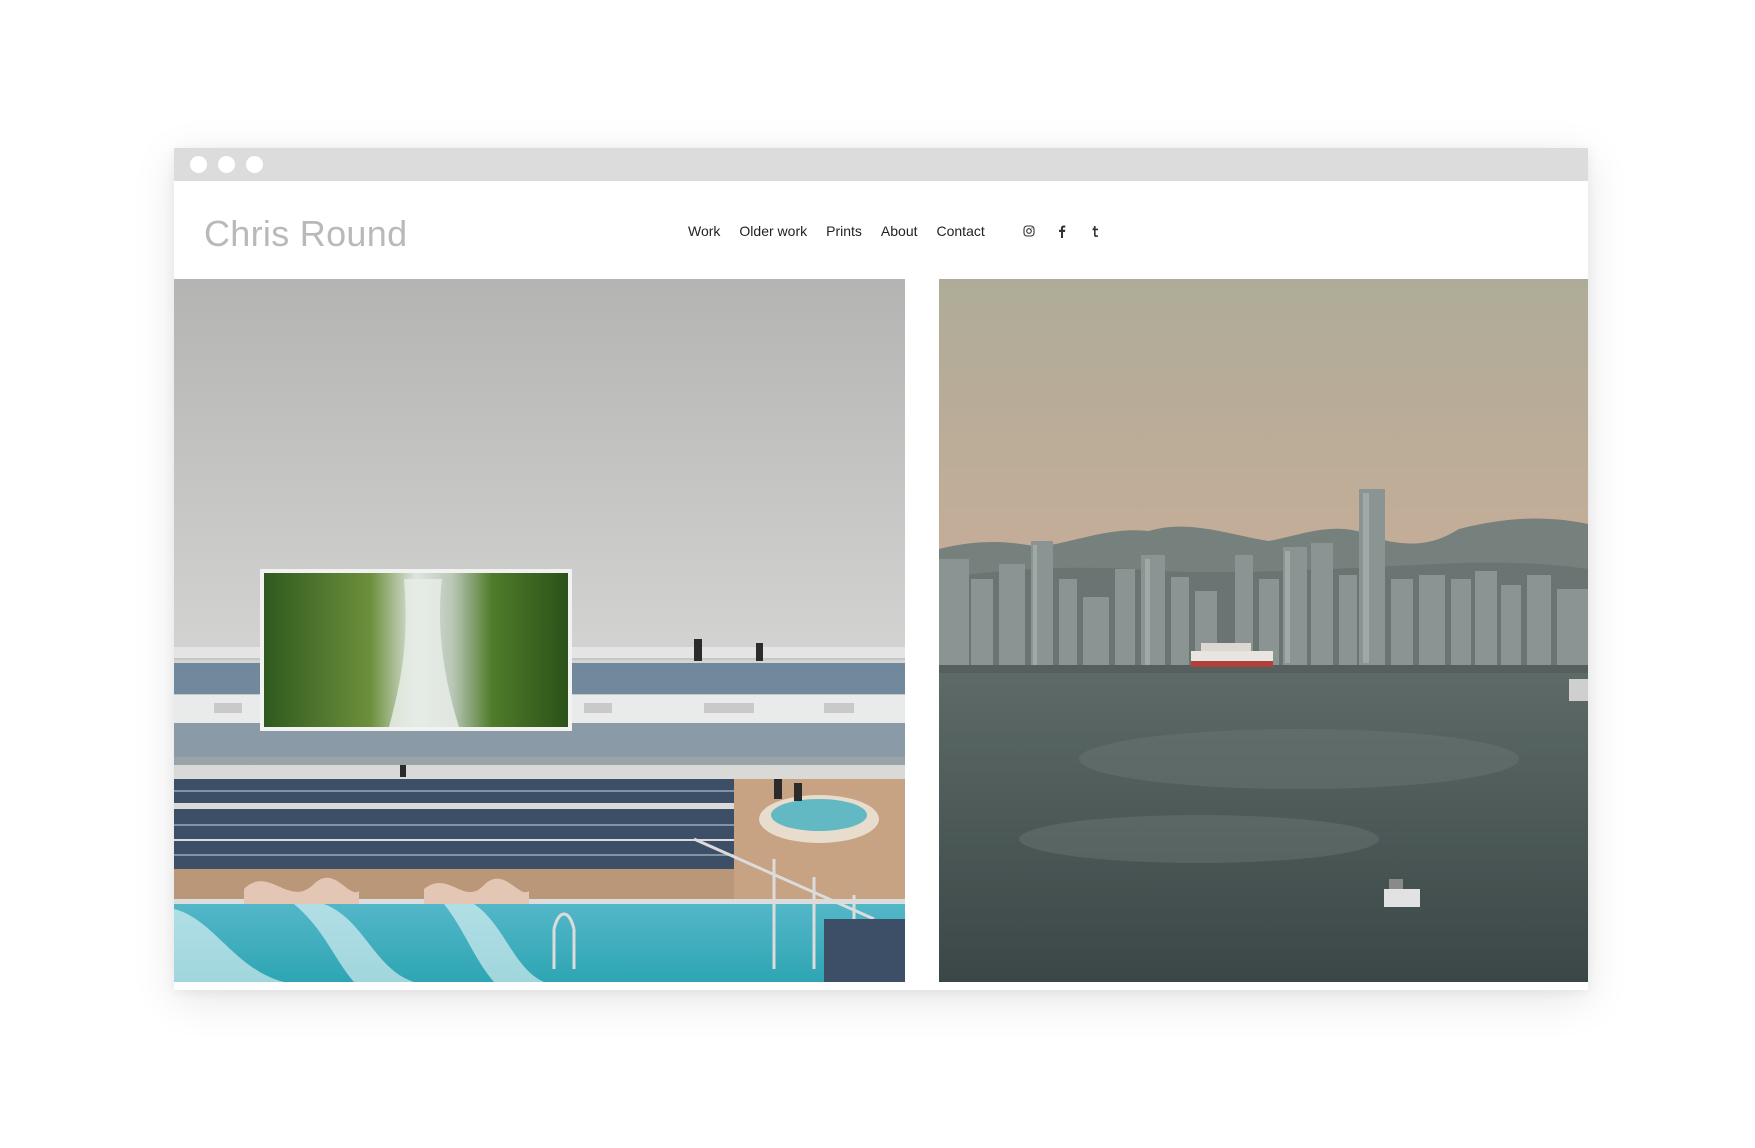 Image resolution: width=1755 pixels, height=1148 pixels. I want to click on tumblr-icon, so click(1095, 231).